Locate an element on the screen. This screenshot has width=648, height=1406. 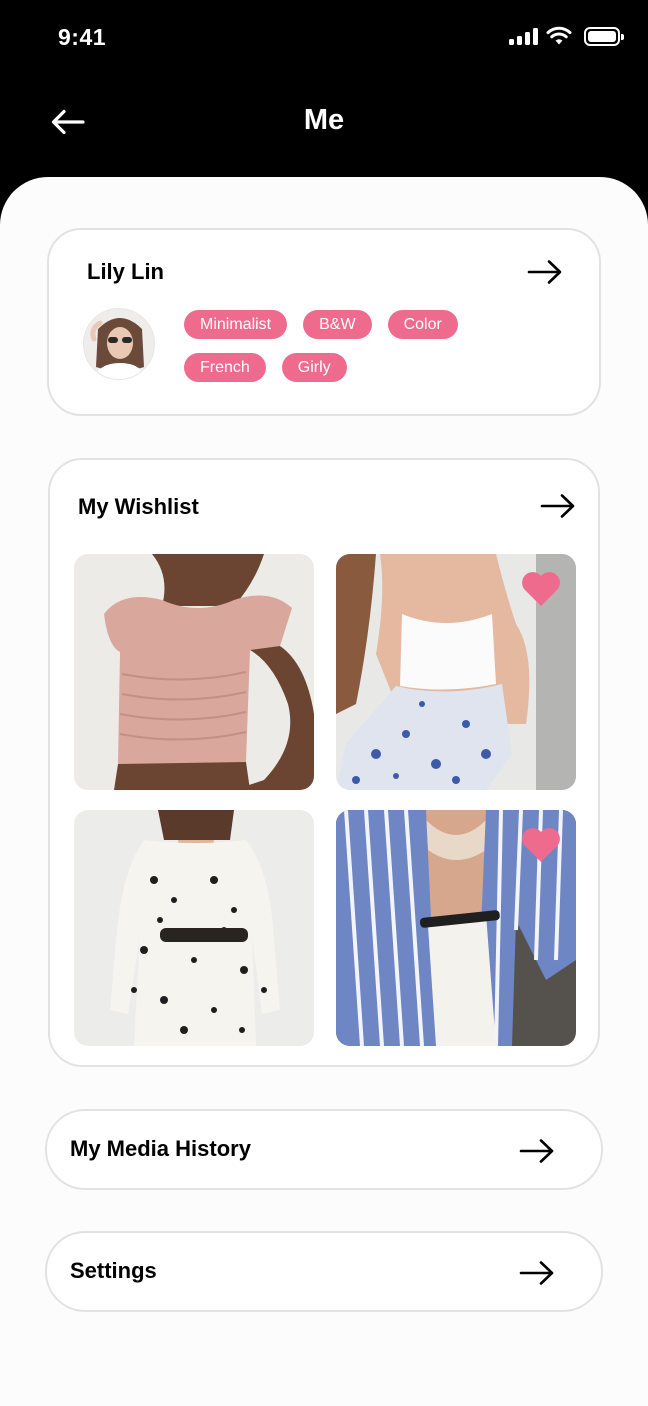
media-history-open-button is located at coordinates (537, 1151).